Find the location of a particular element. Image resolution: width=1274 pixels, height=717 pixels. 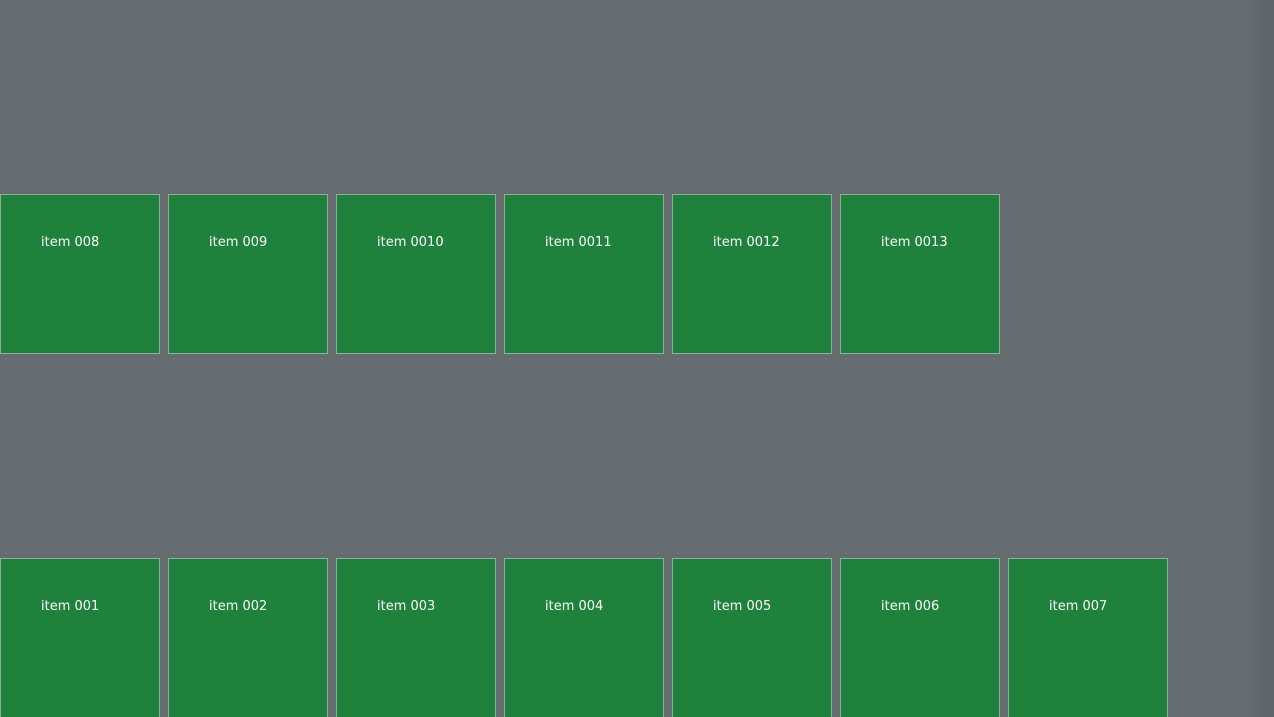

item-label: item 001 is located at coordinates (70, 606).